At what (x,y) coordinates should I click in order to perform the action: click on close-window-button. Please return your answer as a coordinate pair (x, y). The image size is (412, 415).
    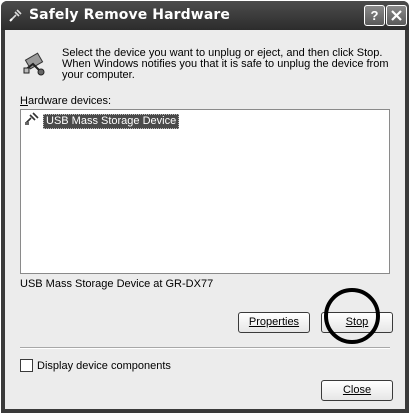
    Looking at the image, I should click on (396, 15).